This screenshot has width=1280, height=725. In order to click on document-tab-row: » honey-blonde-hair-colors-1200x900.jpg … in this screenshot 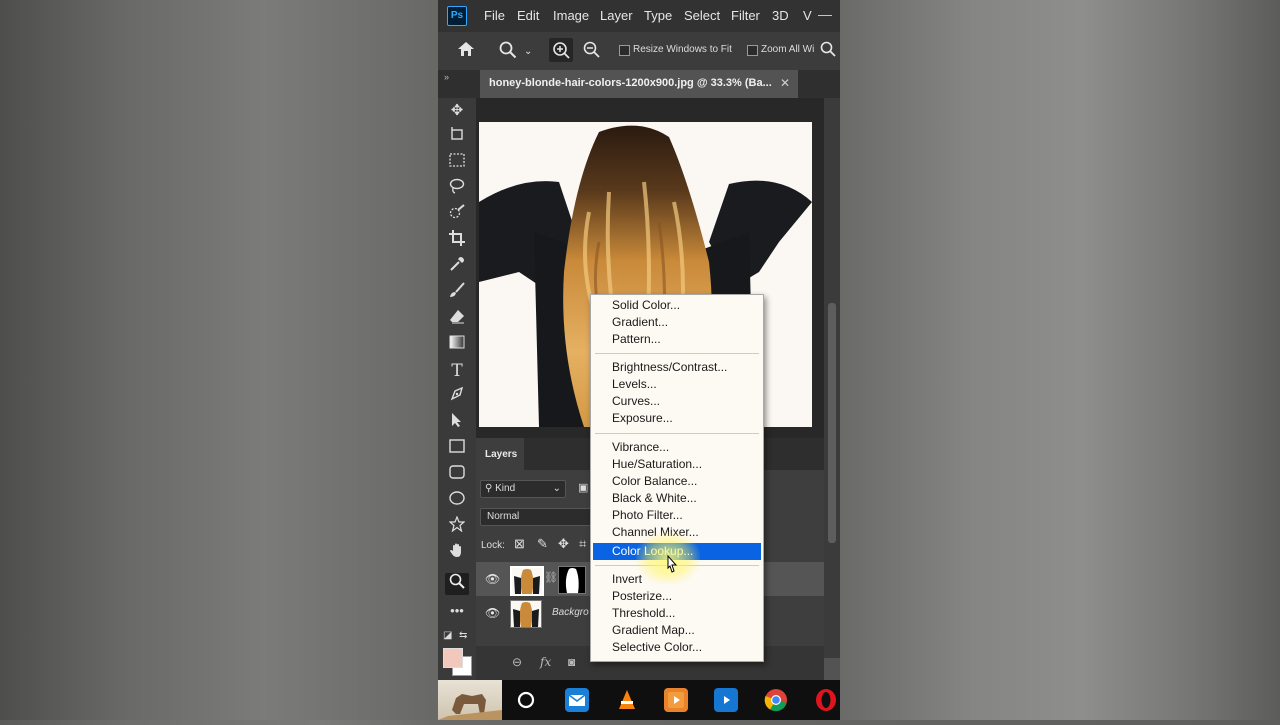, I will do `click(639, 84)`.